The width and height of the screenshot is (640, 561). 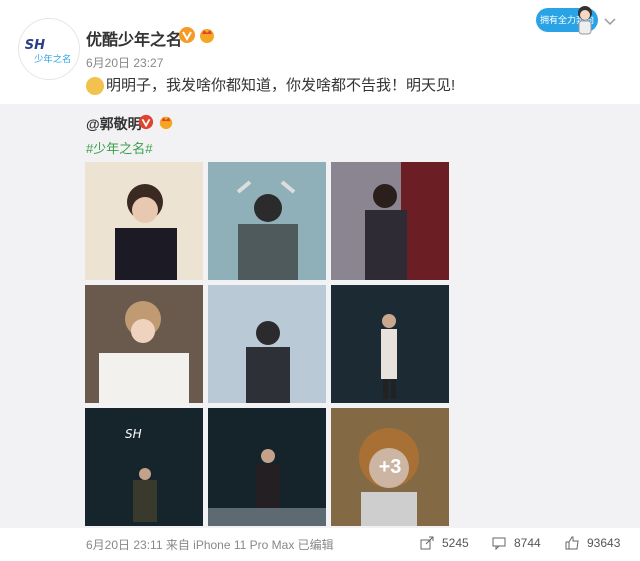 What do you see at coordinates (281, 85) in the screenshot?
I see `post-text: 明明子，我发啥你都知道，你发啥都不告我！明天见!` at bounding box center [281, 85].